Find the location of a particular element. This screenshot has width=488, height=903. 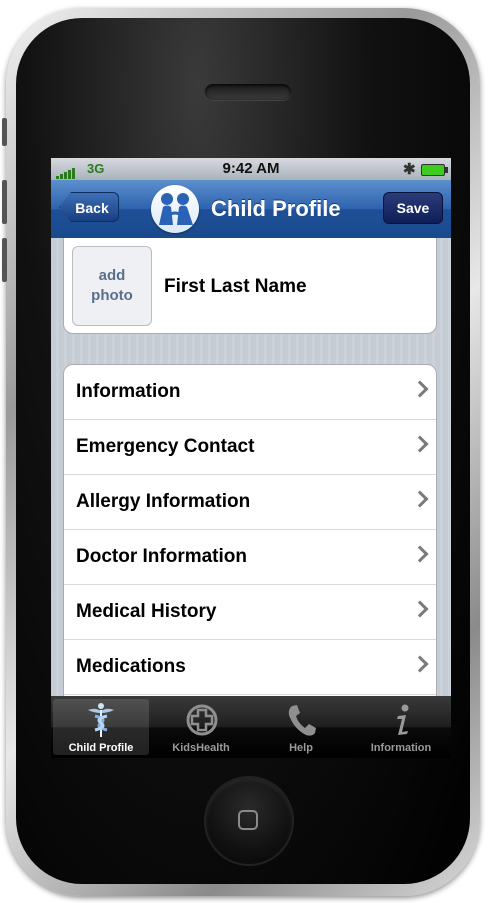

list-item-label: Allergy Information is located at coordinates (163, 501).